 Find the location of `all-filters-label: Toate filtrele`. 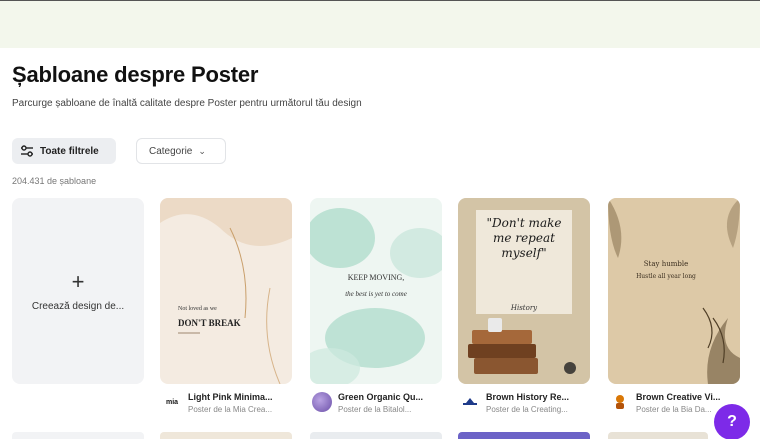

all-filters-label: Toate filtrele is located at coordinates (69, 151).